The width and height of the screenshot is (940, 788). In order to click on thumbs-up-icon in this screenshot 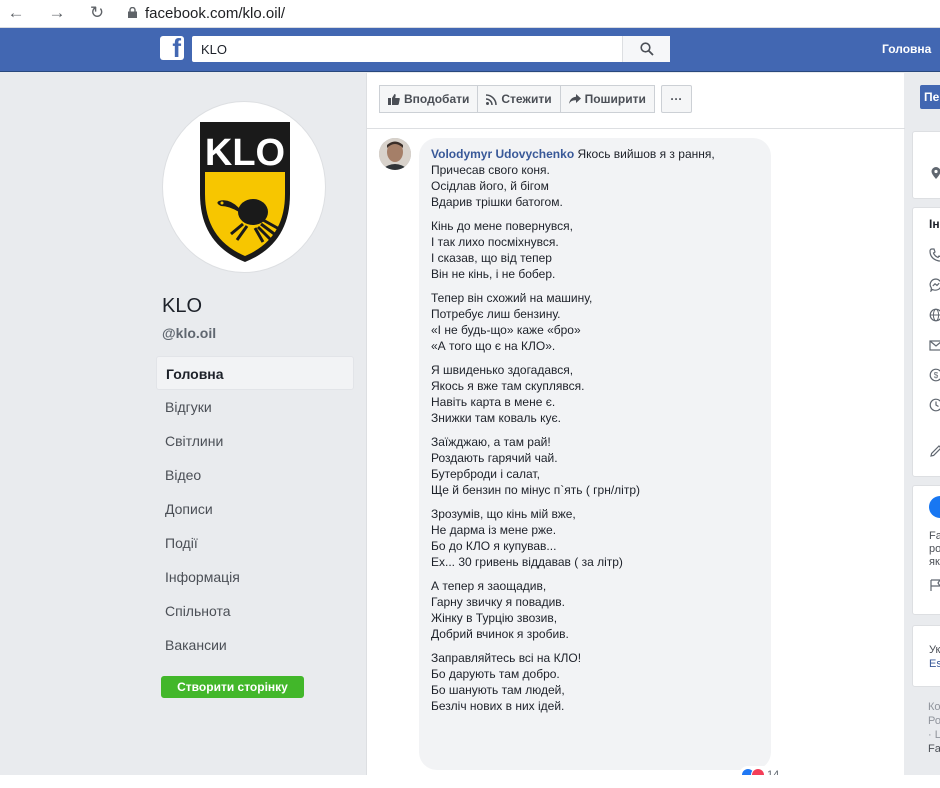, I will do `click(394, 99)`.